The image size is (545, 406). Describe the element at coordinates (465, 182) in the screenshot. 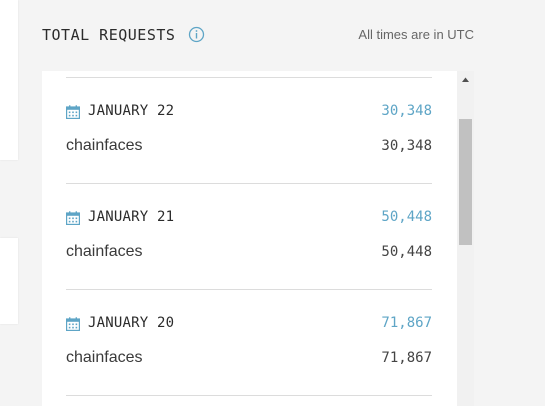

I see `scrollbar-thumb` at that location.